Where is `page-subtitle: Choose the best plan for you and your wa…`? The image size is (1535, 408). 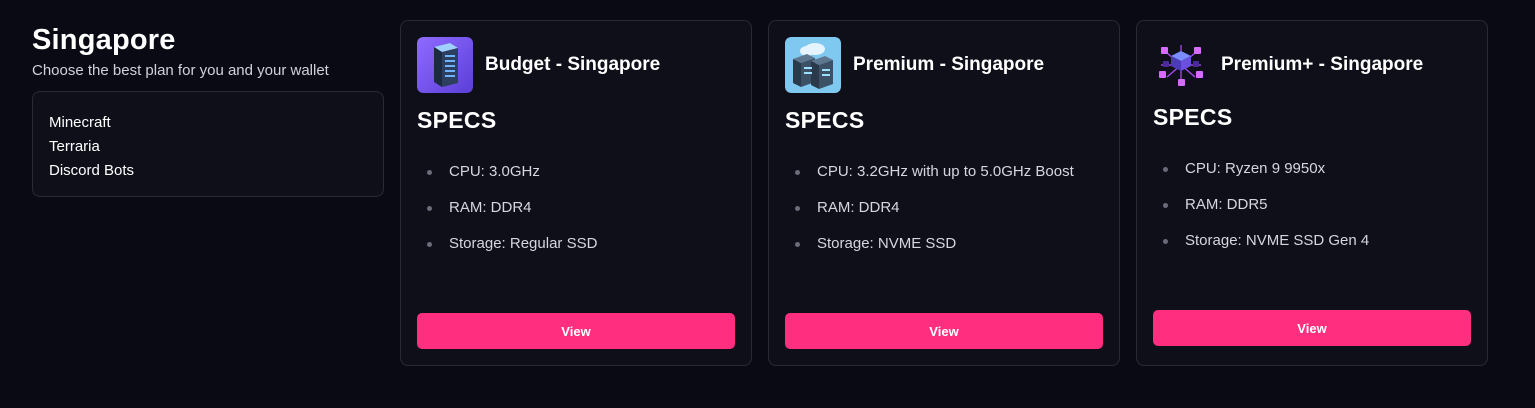
page-subtitle: Choose the best plan for you and your wa… is located at coordinates (180, 70).